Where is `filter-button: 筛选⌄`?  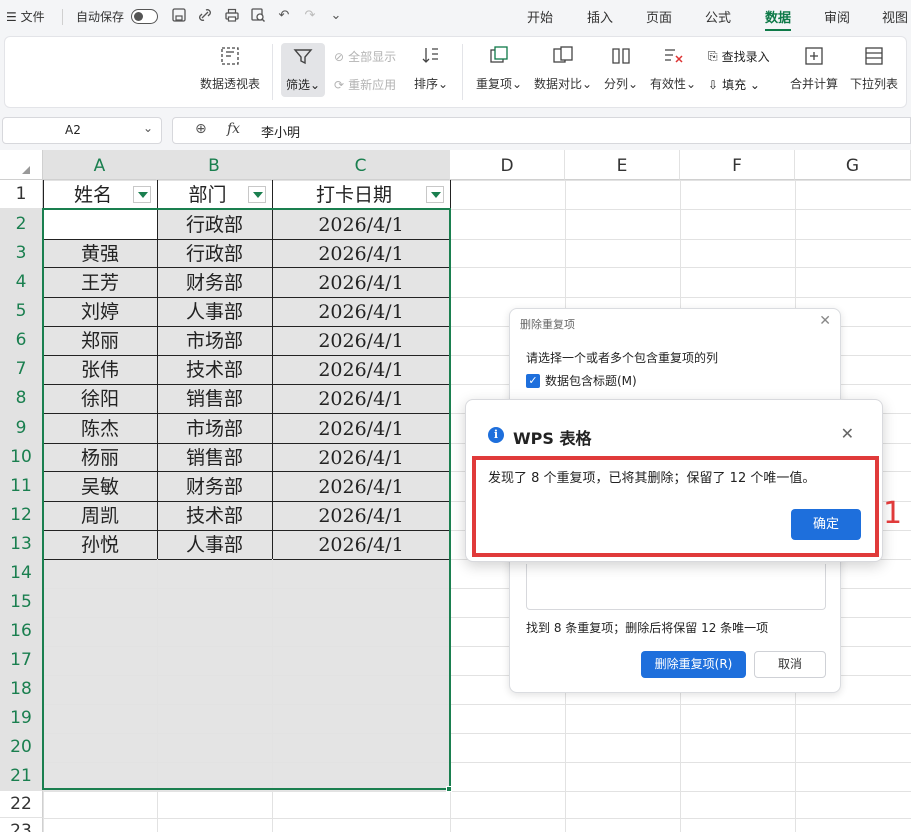
filter-button: 筛选⌄ is located at coordinates (303, 70).